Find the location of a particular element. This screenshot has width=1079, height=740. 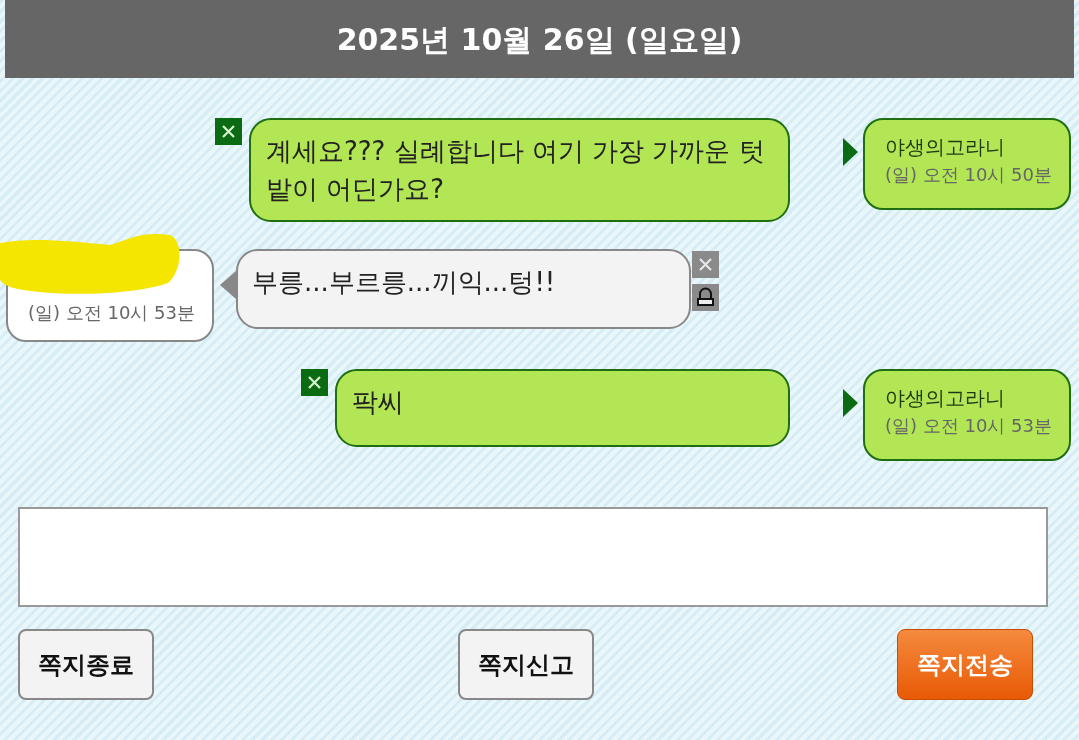

message-input is located at coordinates (533, 557).